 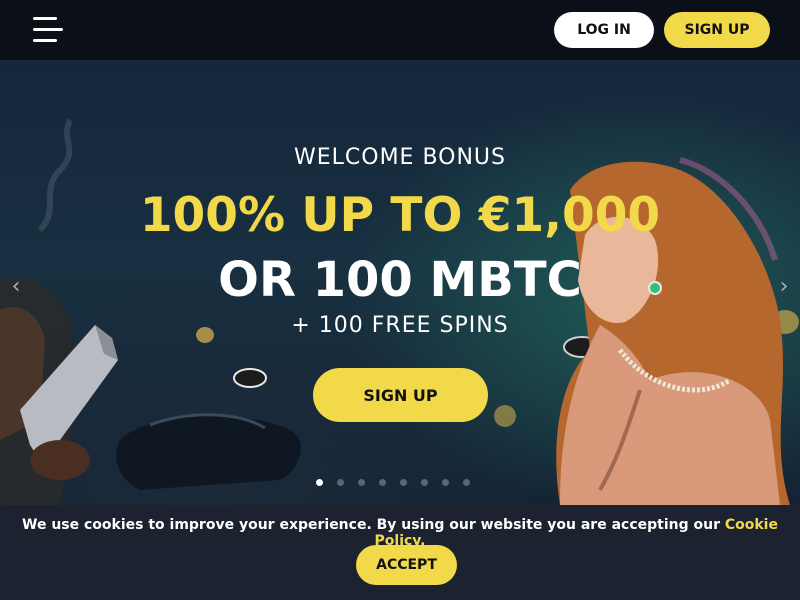 I want to click on free-spins-label: + 100 FREE SPINS, so click(x=400, y=325).